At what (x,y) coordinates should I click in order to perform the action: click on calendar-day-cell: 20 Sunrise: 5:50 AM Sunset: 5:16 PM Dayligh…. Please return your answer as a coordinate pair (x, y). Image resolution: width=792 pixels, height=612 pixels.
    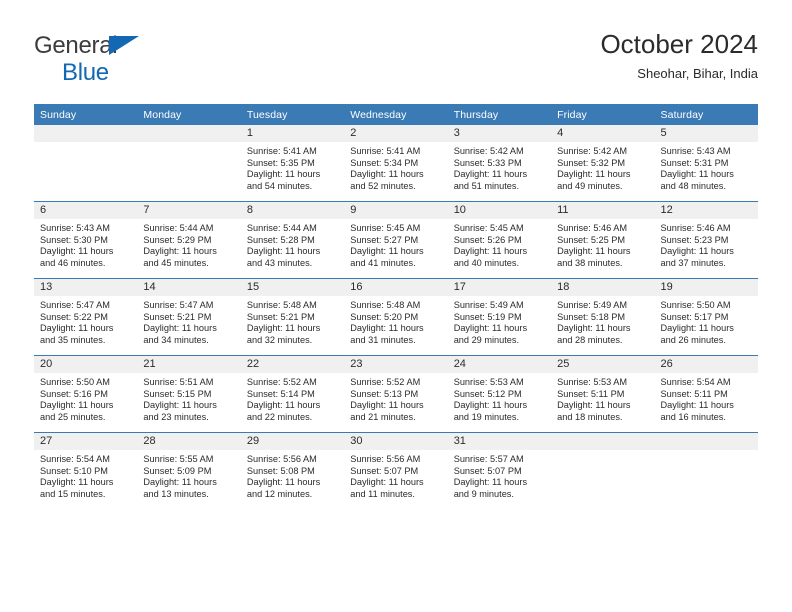
    Looking at the image, I should click on (86, 394).